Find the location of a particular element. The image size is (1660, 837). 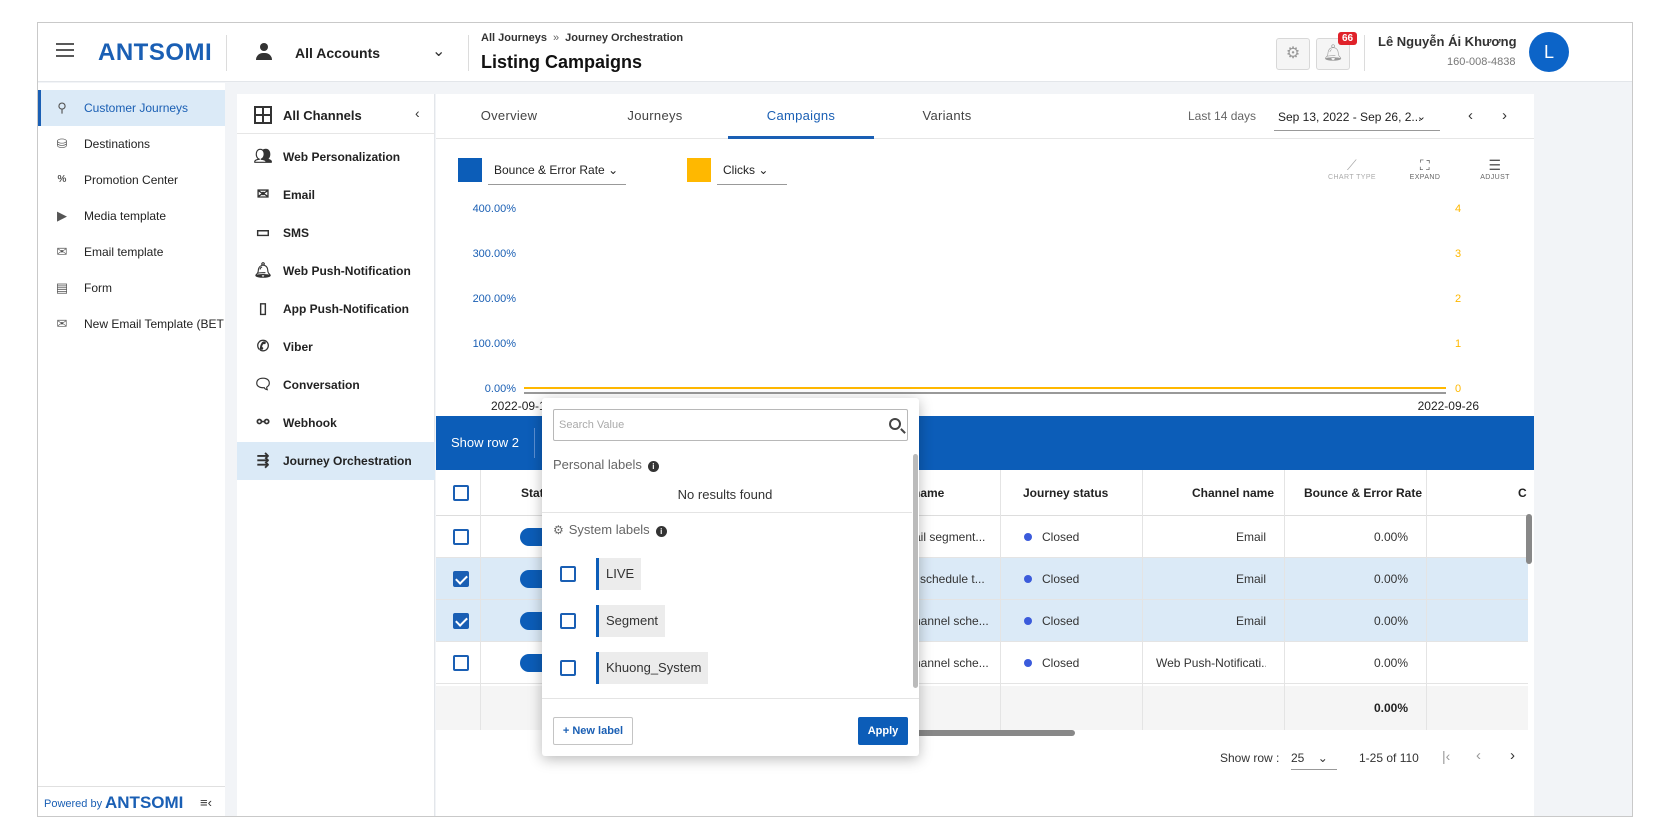

tab-journeys: Journeys is located at coordinates (655, 116).